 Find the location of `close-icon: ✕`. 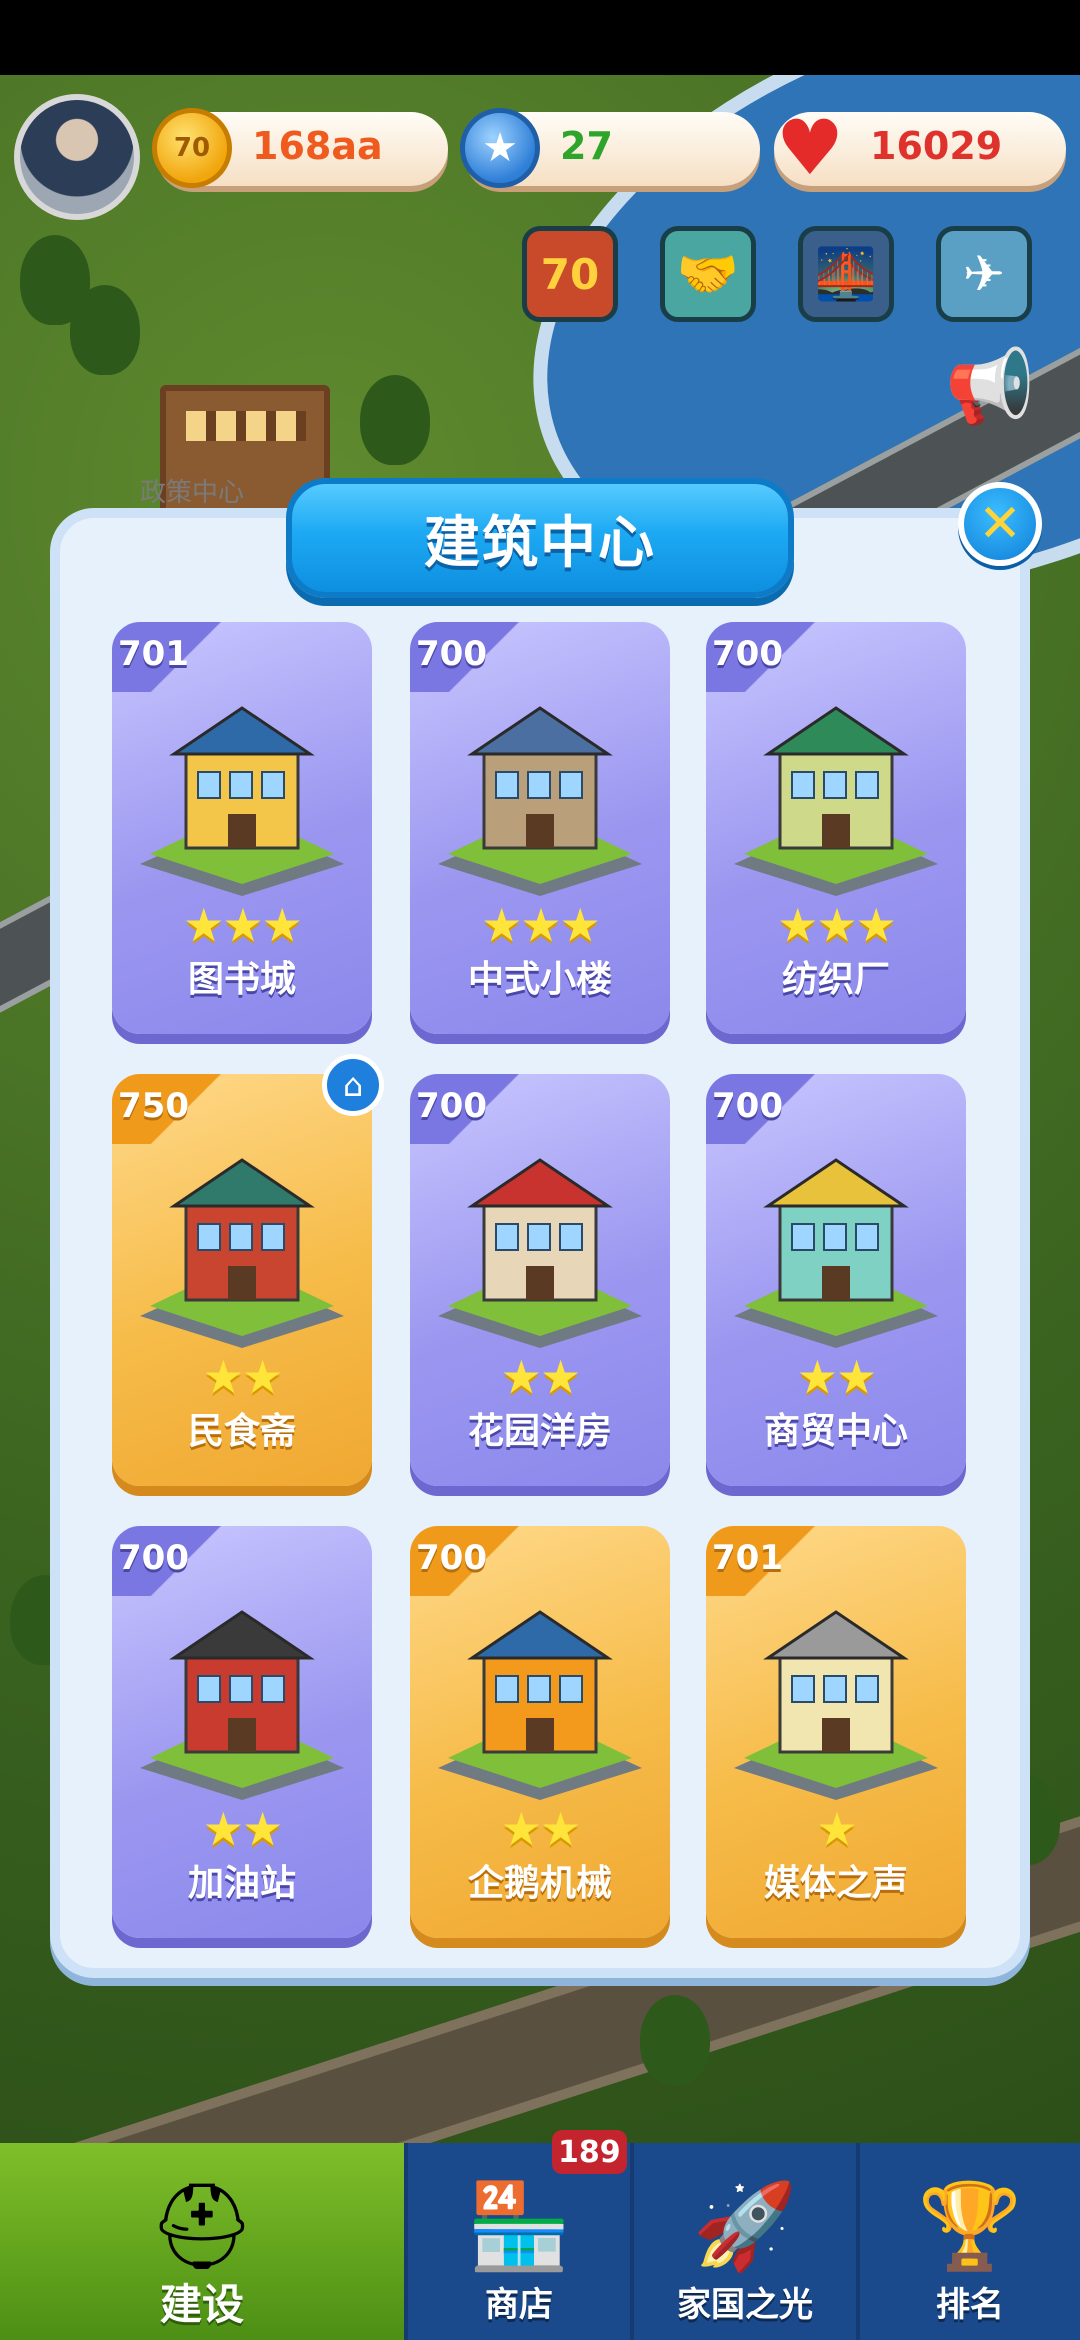

close-icon: ✕ is located at coordinates (1000, 524).